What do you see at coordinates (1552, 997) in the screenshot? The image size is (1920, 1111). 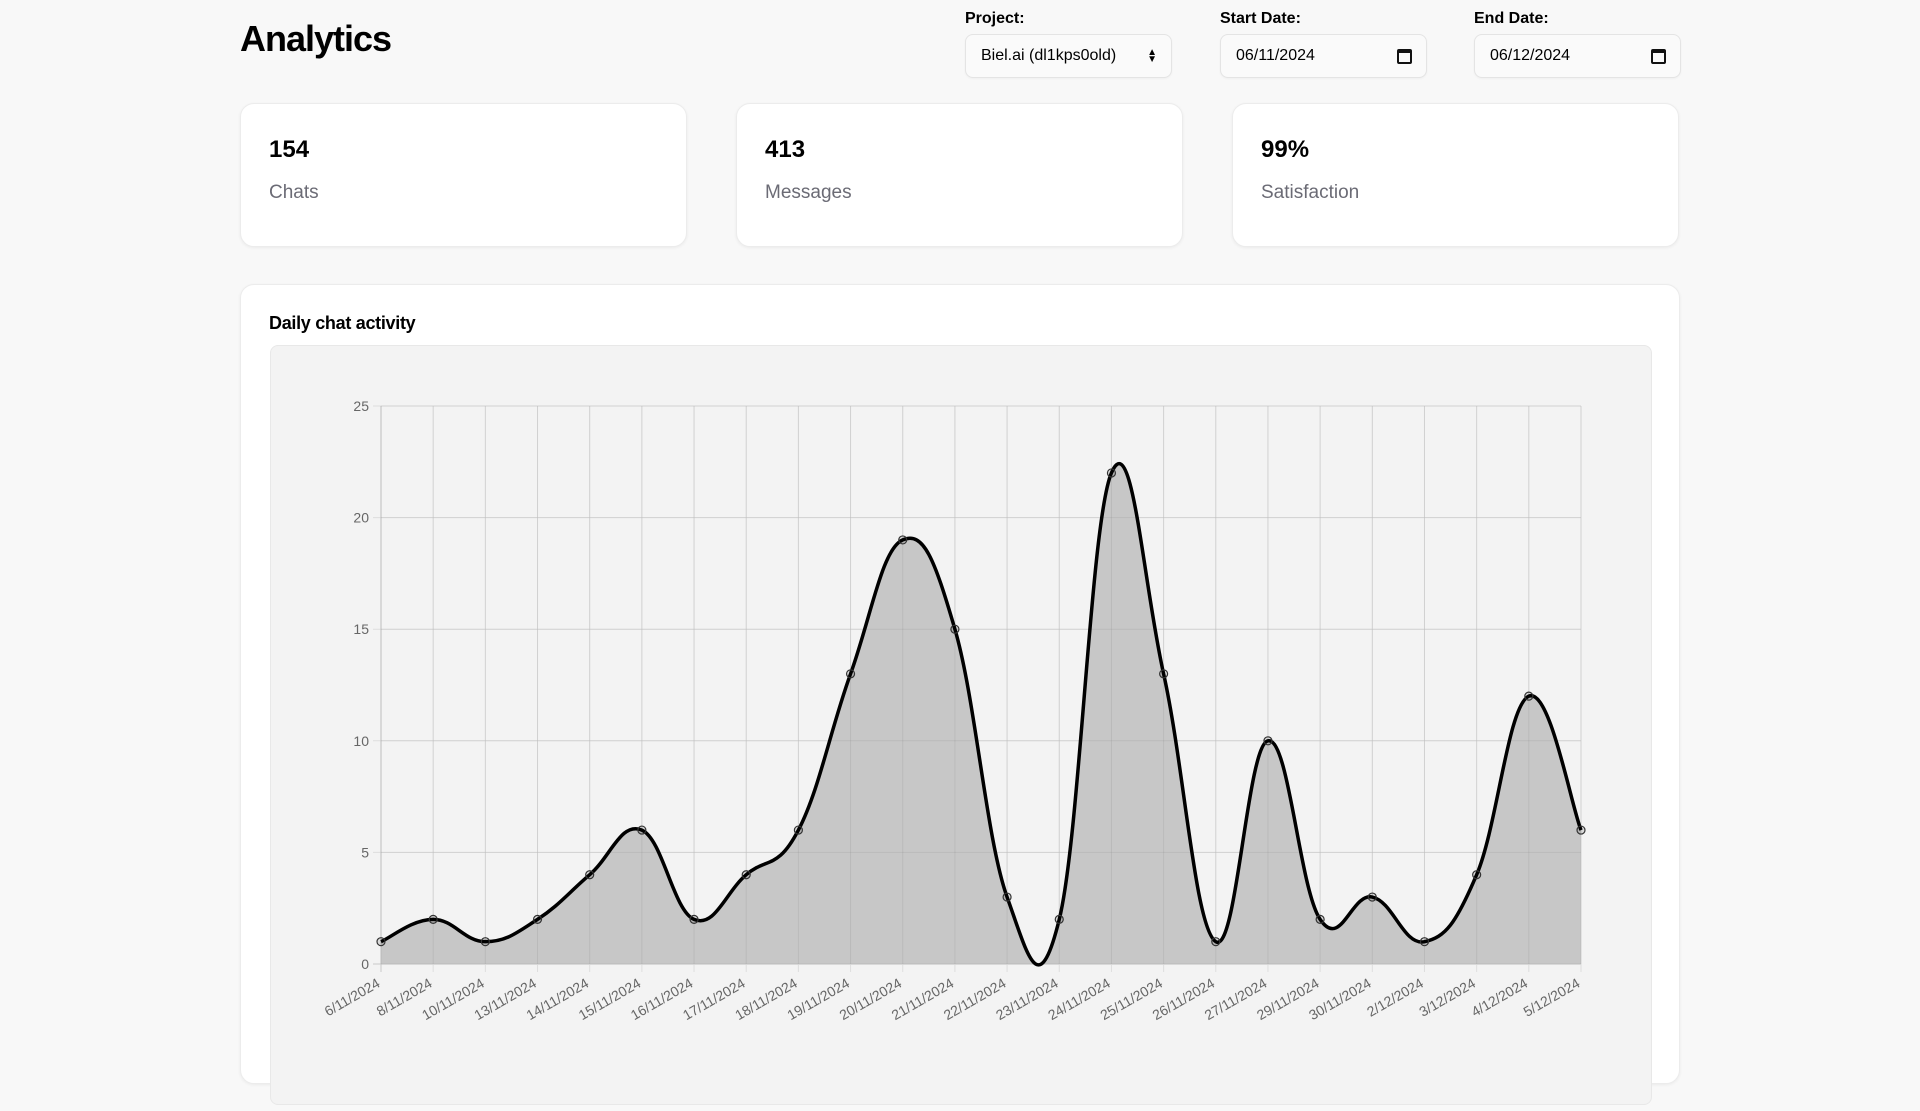 I see `x-tick-label: 5/12/2024` at bounding box center [1552, 997].